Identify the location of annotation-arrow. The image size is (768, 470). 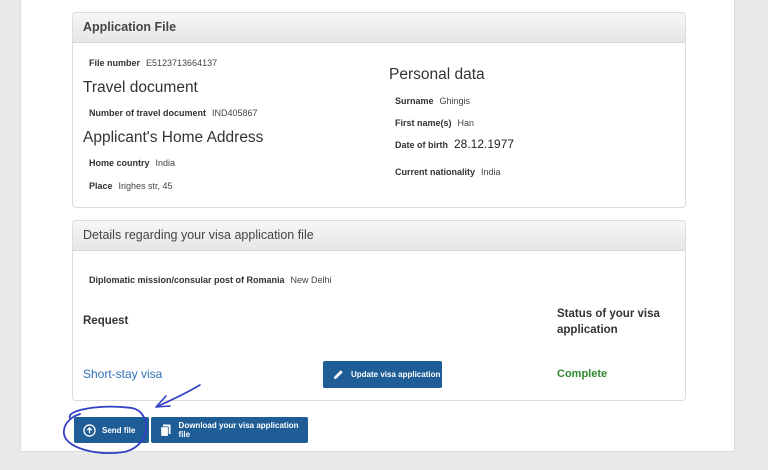
(178, 396).